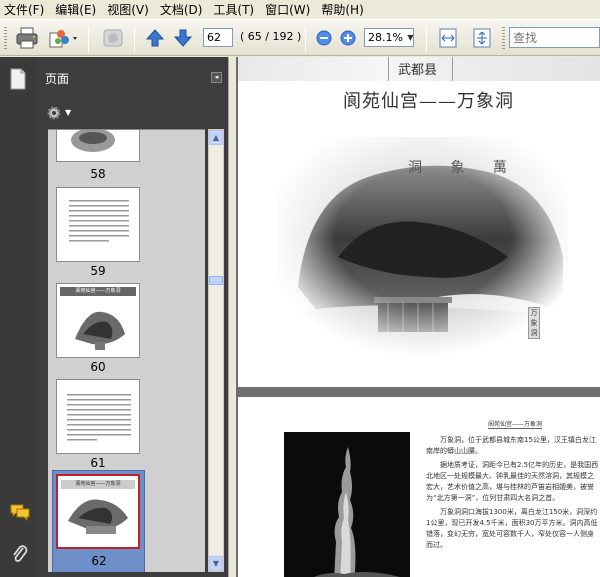  Describe the element at coordinates (216, 77) in the screenshot. I see `panel-options-button: ◂` at that location.